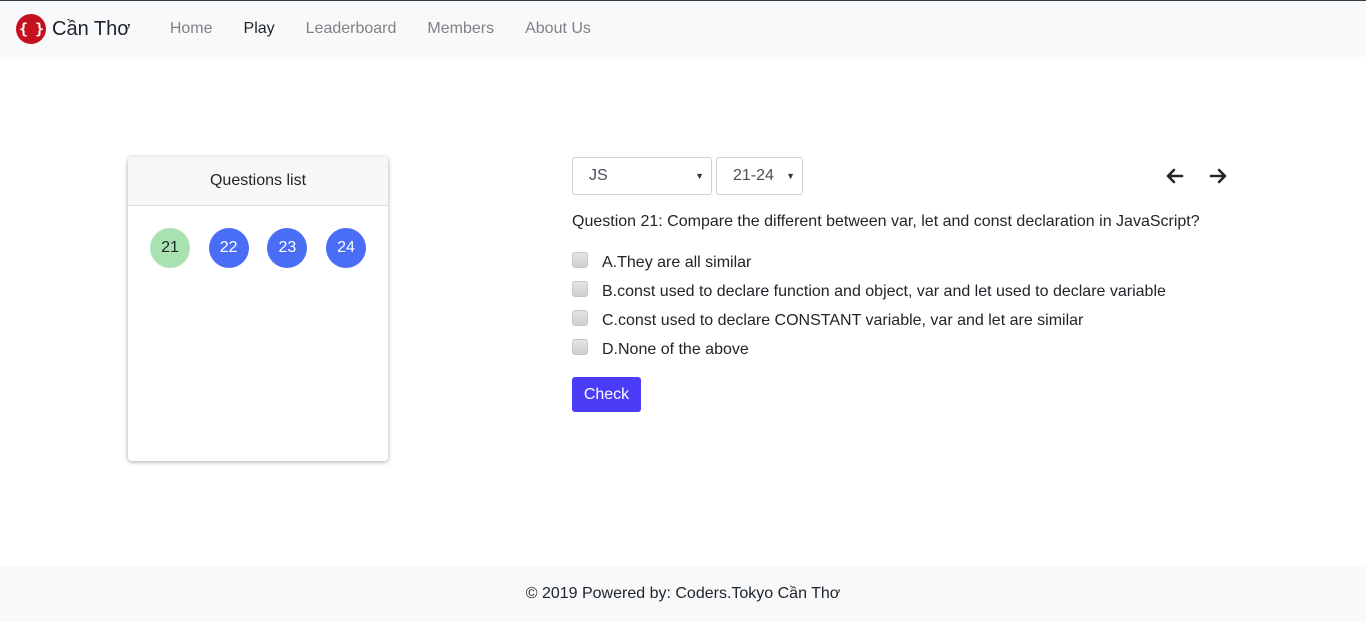 Image resolution: width=1366 pixels, height=622 pixels. Describe the element at coordinates (91, 28) in the screenshot. I see `brand-name: Cần Thơ` at that location.